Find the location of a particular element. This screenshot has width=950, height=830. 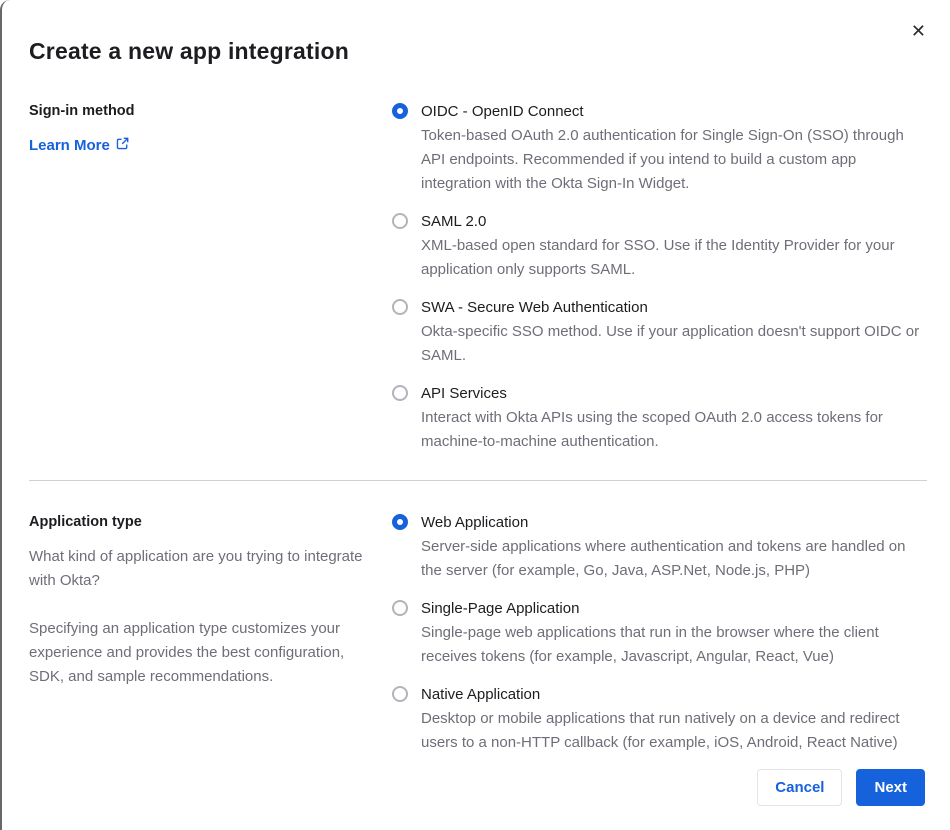

radio-icon-oidc is located at coordinates (400, 111).